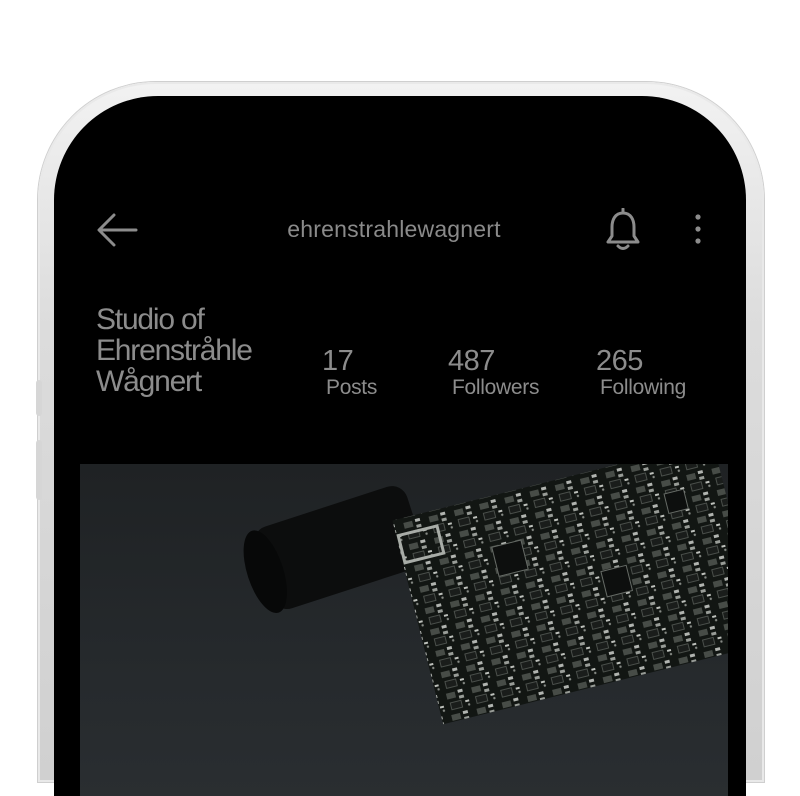  I want to click on following-label: Following, so click(643, 387).